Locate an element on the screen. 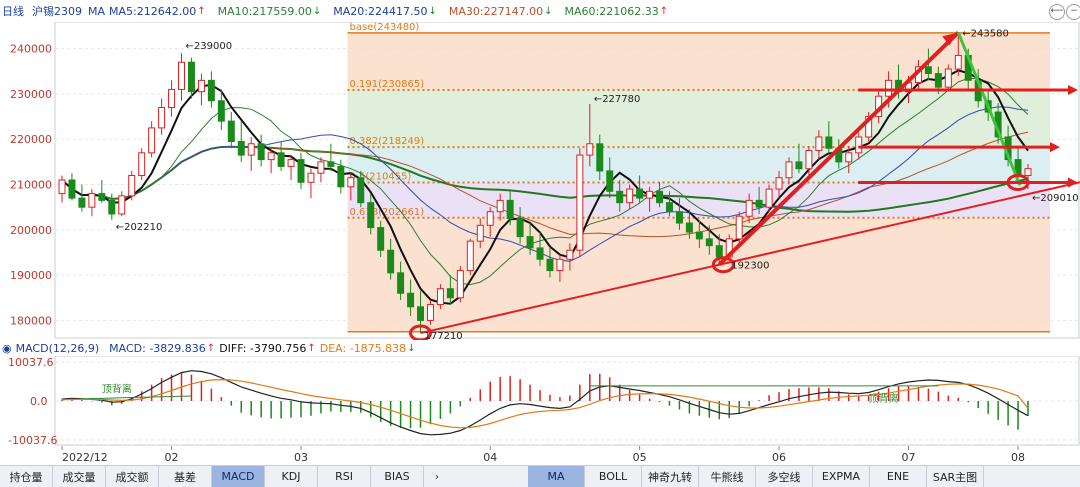  macd-collapse-icon: ◉ is located at coordinates (7, 348).